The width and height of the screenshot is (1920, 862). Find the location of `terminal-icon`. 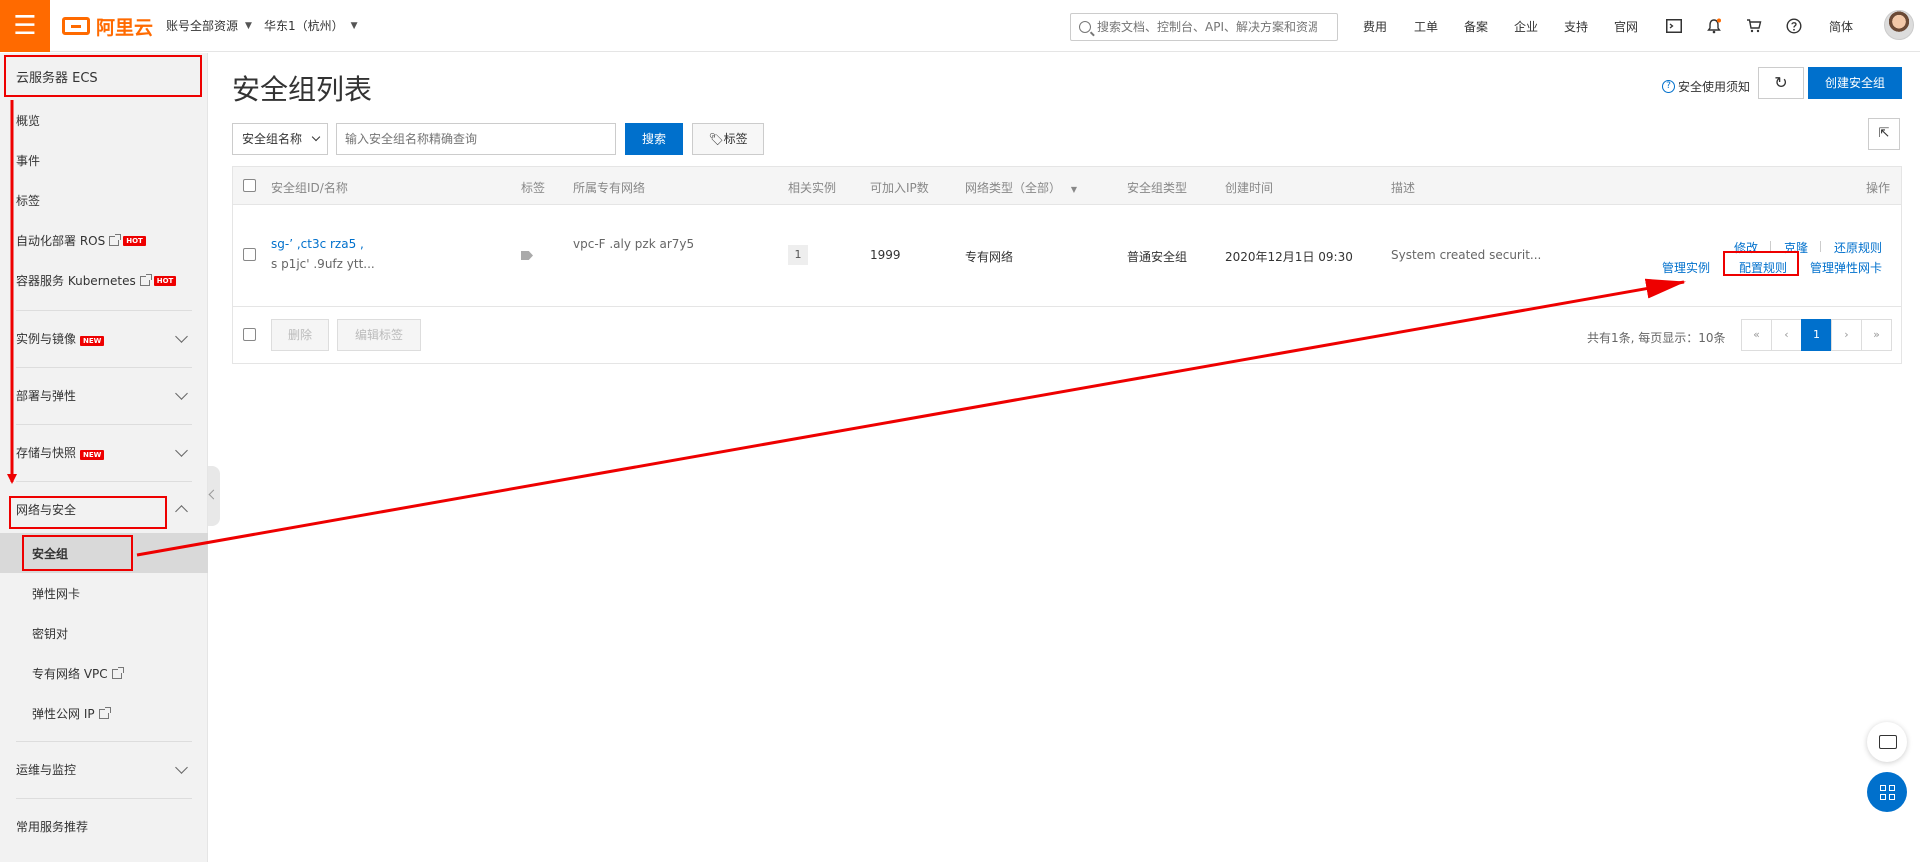

terminal-icon is located at coordinates (1674, 26).